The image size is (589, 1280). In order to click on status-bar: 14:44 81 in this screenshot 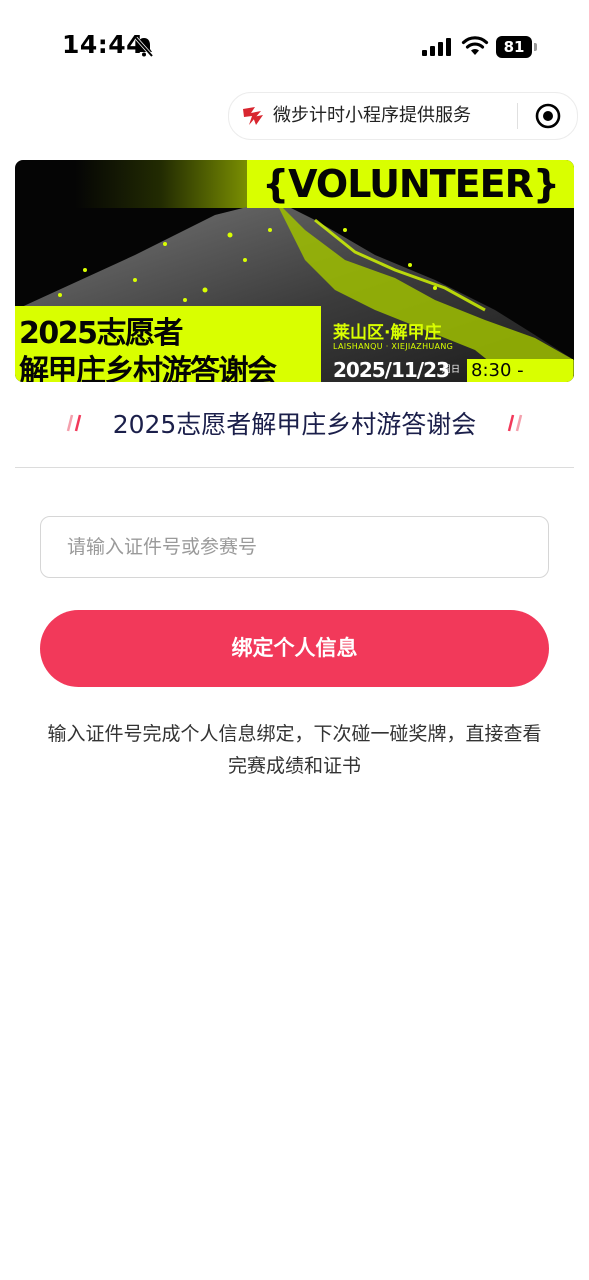, I will do `click(294, 46)`.